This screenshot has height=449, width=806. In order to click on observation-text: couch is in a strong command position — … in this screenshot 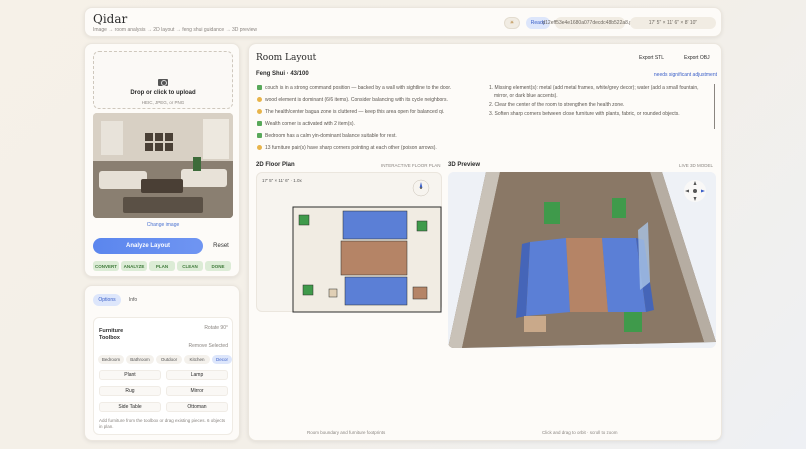, I will do `click(358, 88)`.